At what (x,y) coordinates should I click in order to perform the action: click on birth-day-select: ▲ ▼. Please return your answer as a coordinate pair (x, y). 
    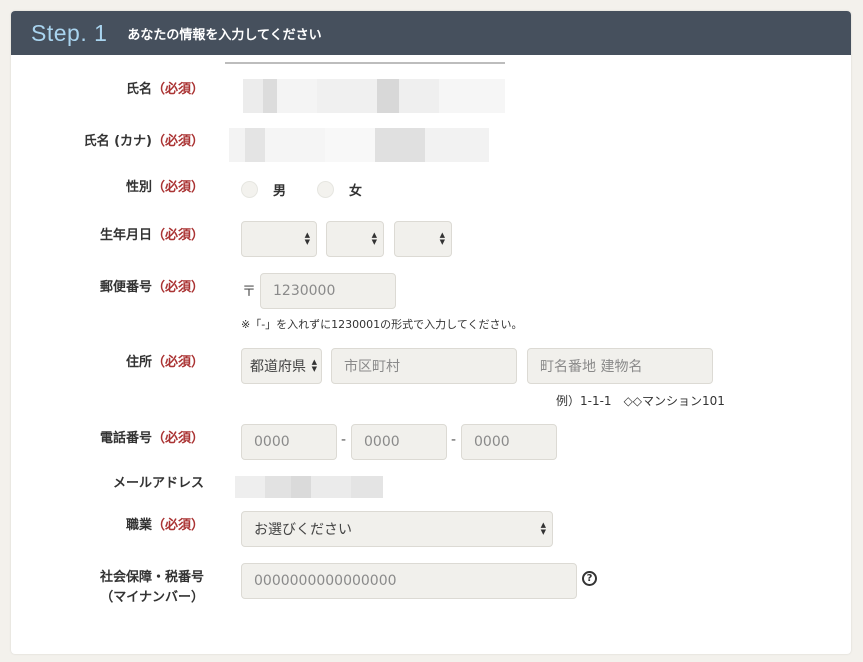
    Looking at the image, I should click on (423, 239).